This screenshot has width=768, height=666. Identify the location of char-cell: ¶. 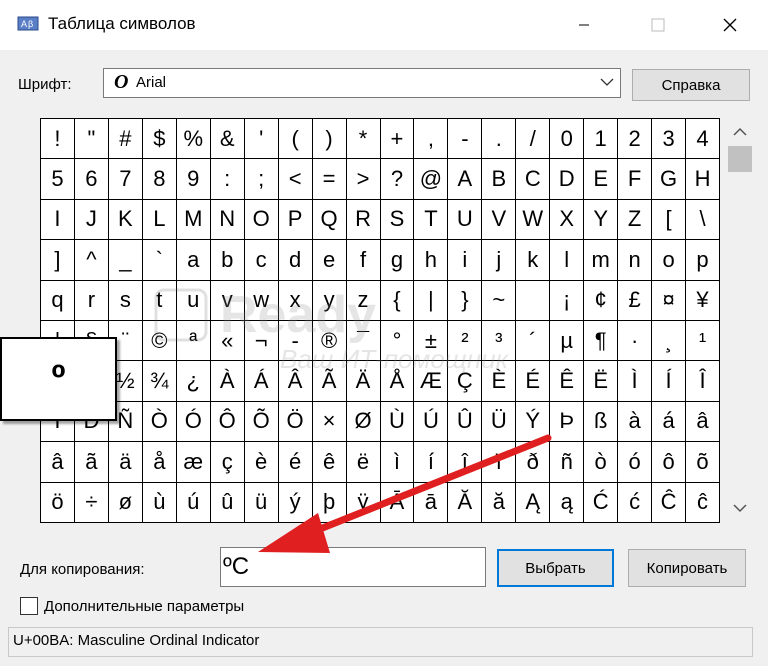
(601, 341).